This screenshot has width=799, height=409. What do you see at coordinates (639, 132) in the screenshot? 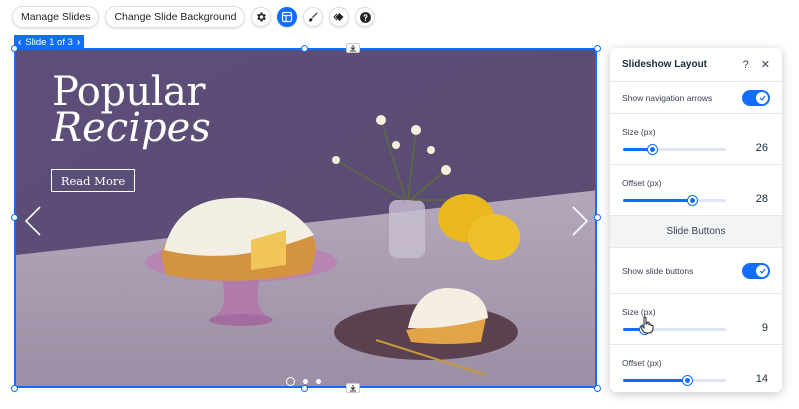
I see `arrow-size-label: Size (px)` at bounding box center [639, 132].